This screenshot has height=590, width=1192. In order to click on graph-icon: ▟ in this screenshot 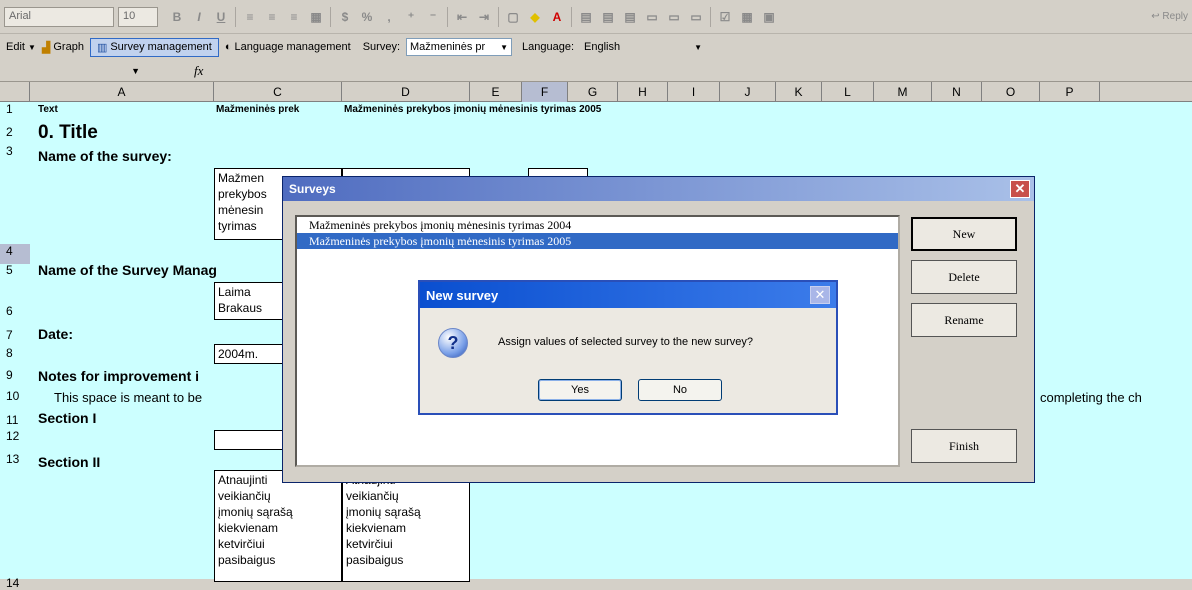, I will do `click(46, 47)`.